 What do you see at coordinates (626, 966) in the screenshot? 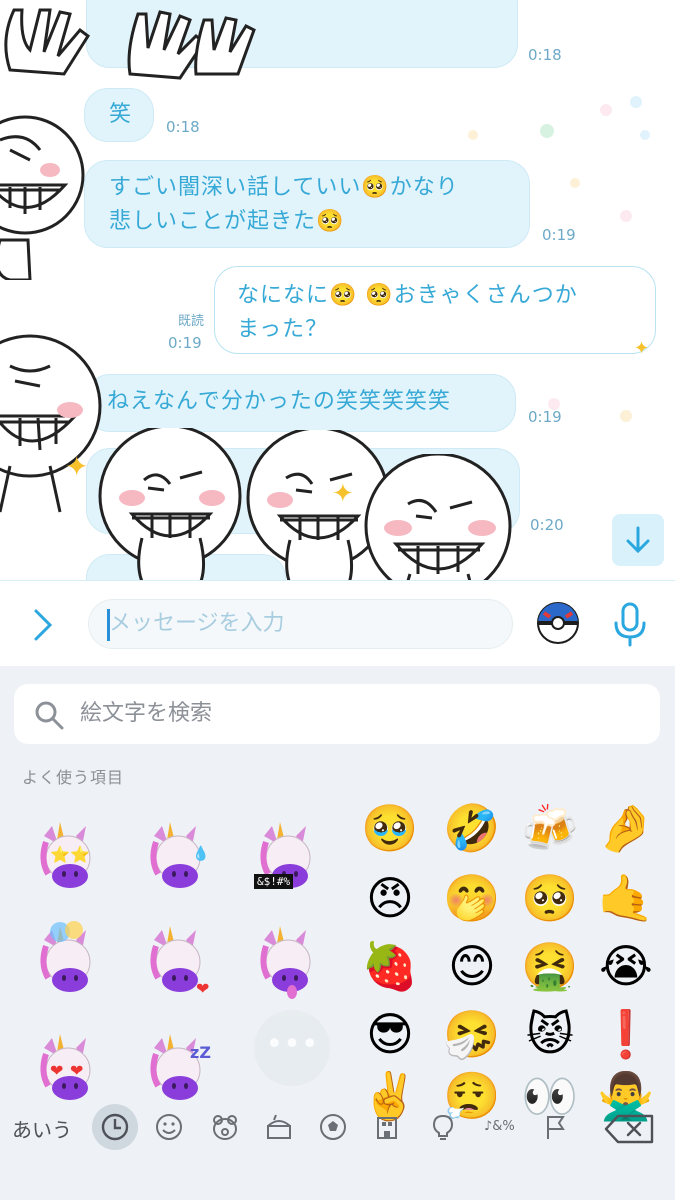
I see `emoji-key: 😭` at bounding box center [626, 966].